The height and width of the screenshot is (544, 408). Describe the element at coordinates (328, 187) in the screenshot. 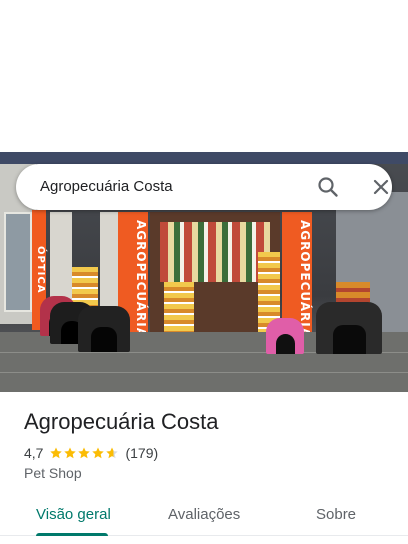

I see `search-icon` at that location.